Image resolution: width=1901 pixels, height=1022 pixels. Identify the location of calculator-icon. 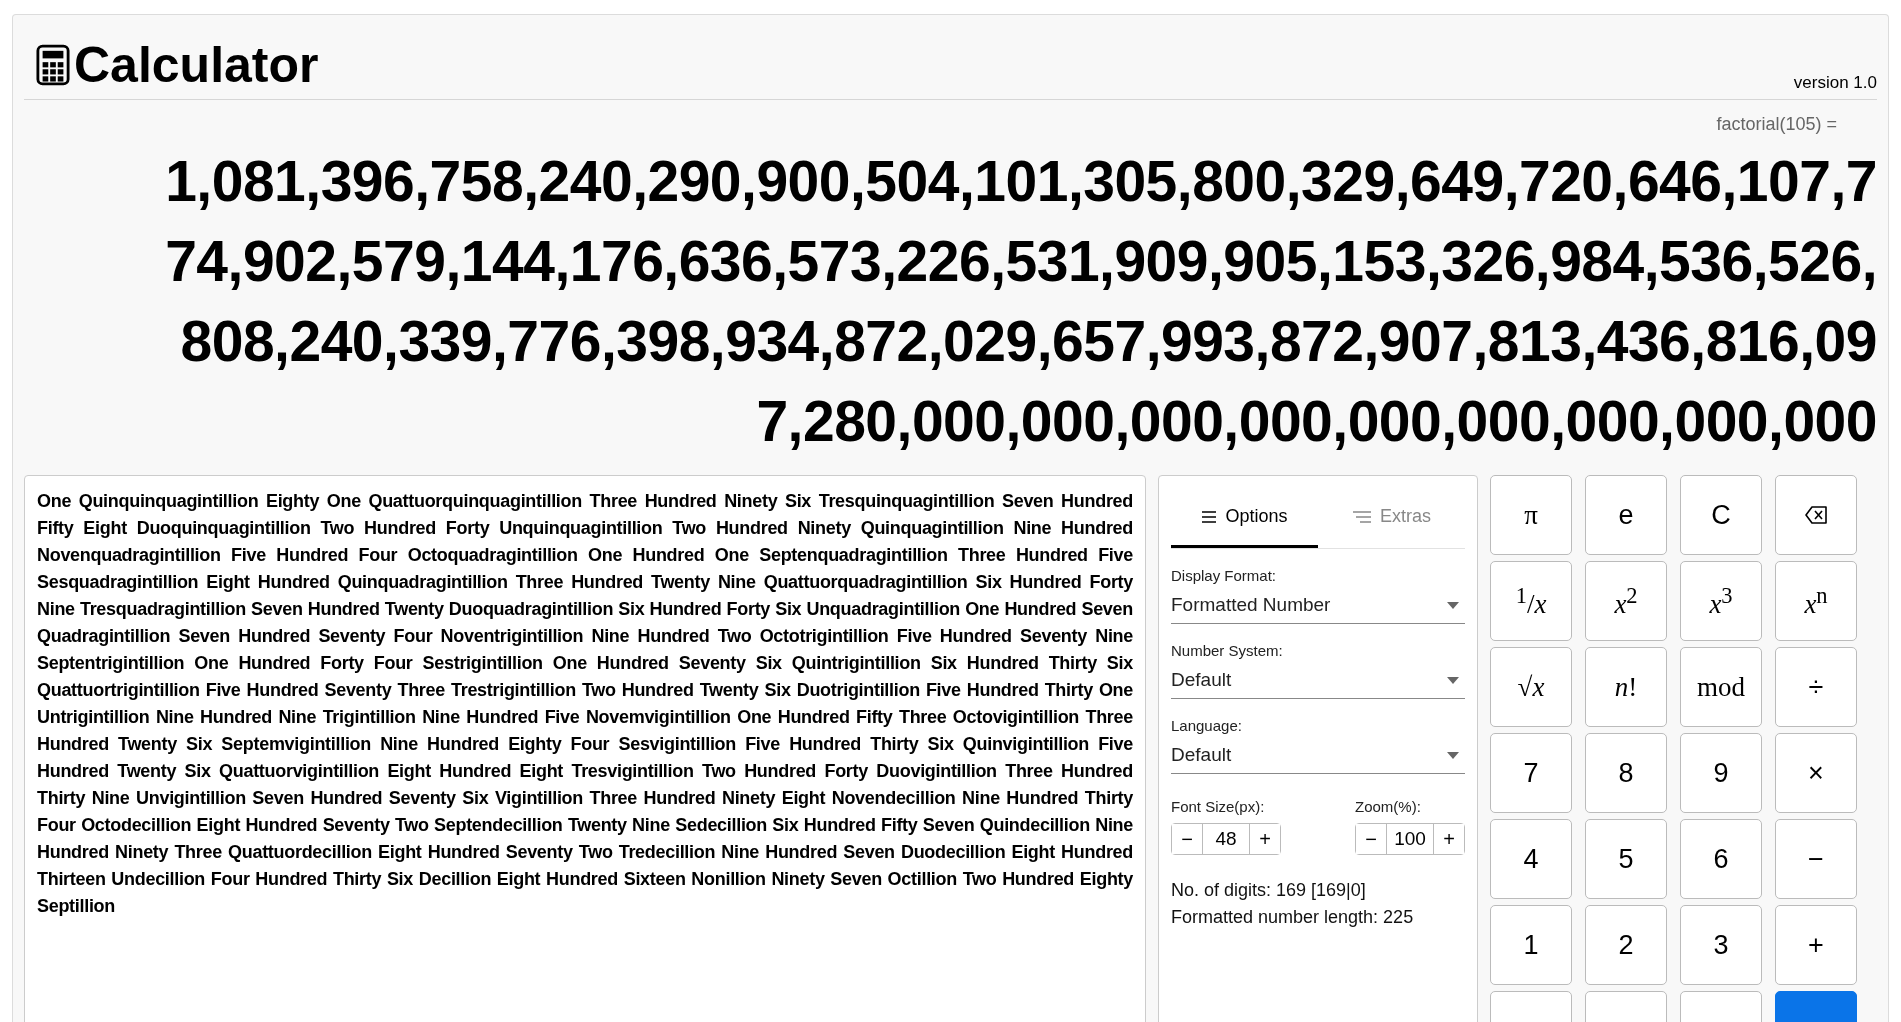
(53, 65).